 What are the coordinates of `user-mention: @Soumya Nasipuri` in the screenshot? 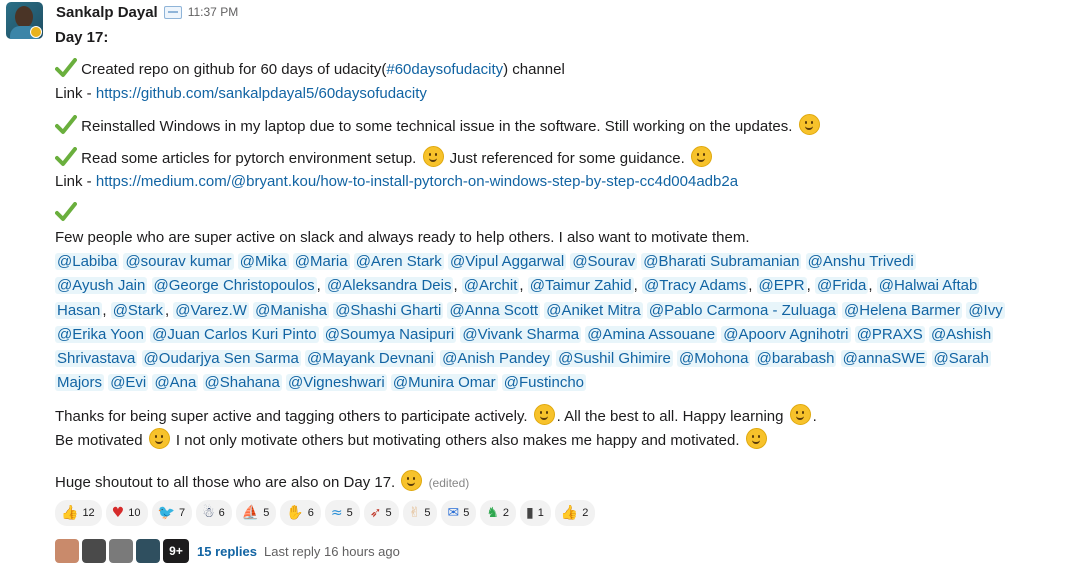 It's located at (389, 334).